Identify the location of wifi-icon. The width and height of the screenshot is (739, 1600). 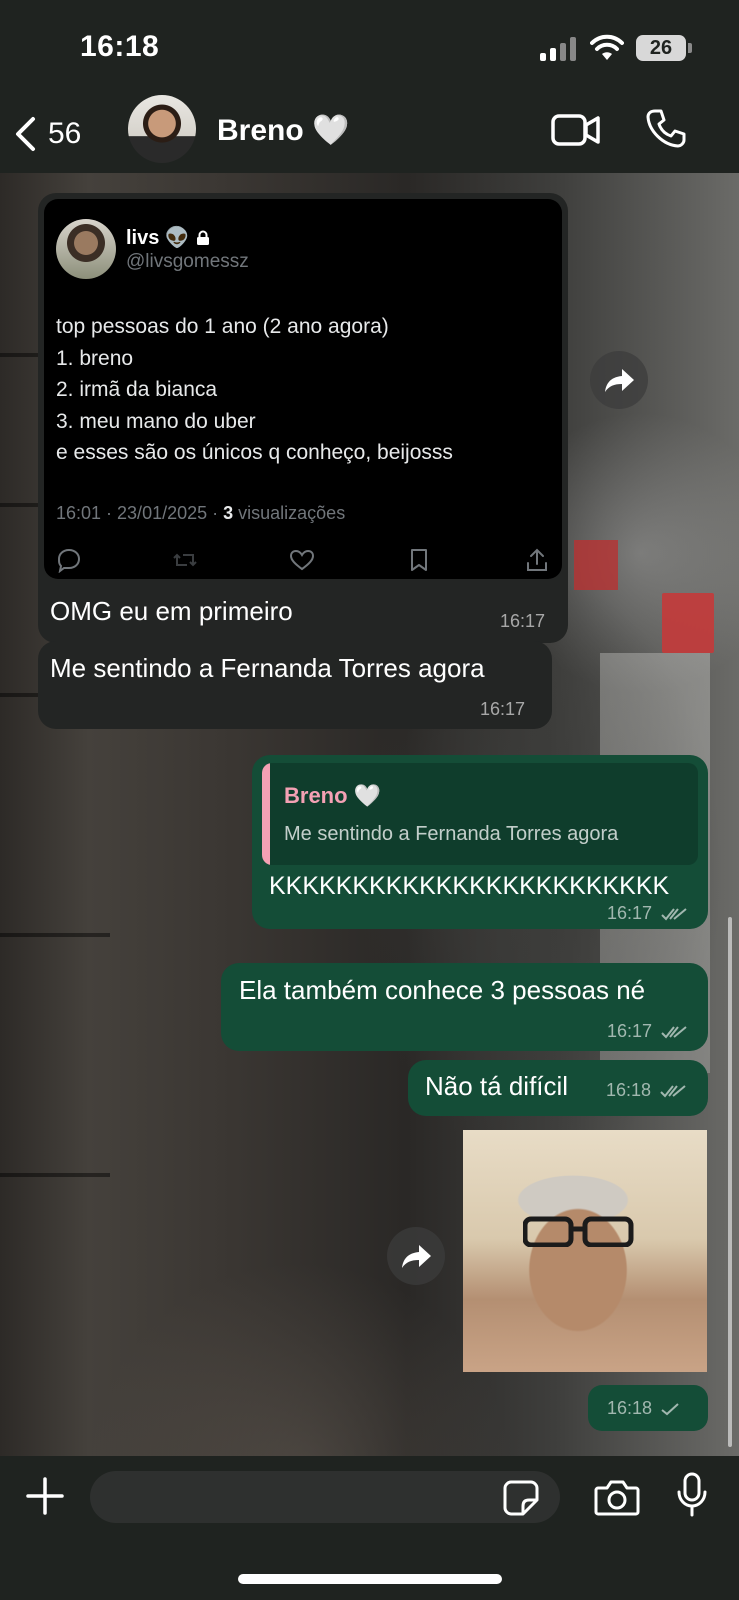
(607, 47).